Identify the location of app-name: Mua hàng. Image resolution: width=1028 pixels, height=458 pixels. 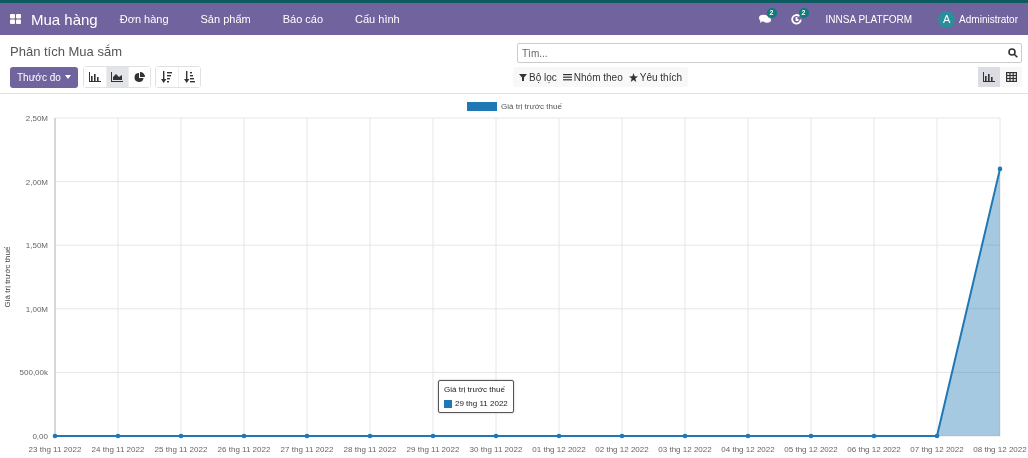
(64, 19).